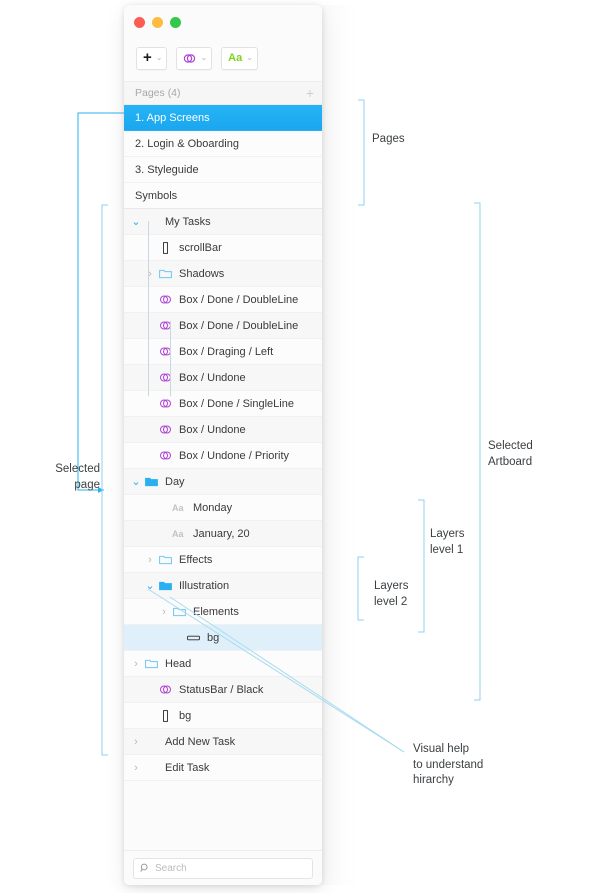 The width and height of the screenshot is (600, 893). I want to click on search-icon, so click(145, 868).